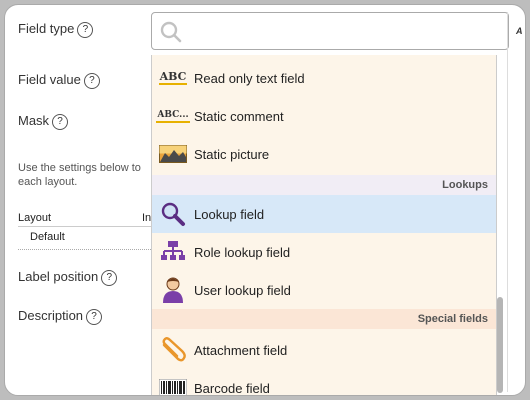 The width and height of the screenshot is (530, 400). Describe the element at coordinates (68, 277) in the screenshot. I see `label-position-label: Label position?` at that location.